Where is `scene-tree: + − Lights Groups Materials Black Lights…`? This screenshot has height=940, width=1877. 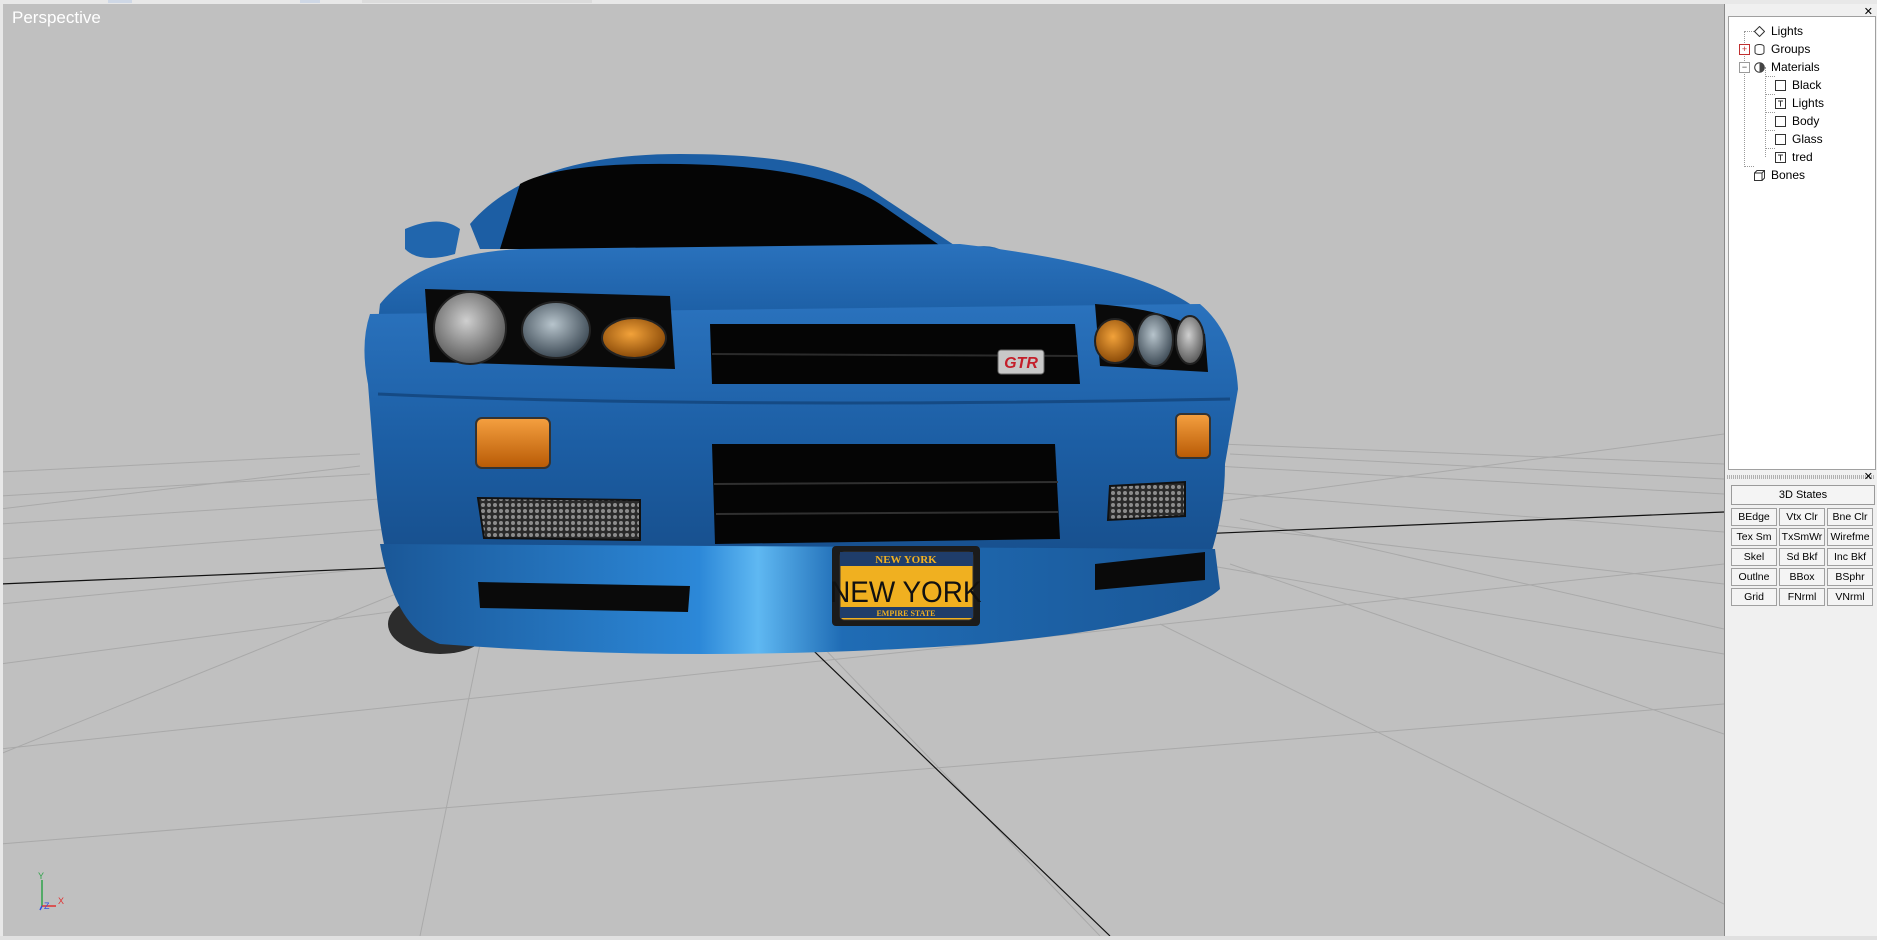
scene-tree: + − Lights Groups Materials Black Lights… is located at coordinates (1802, 243).